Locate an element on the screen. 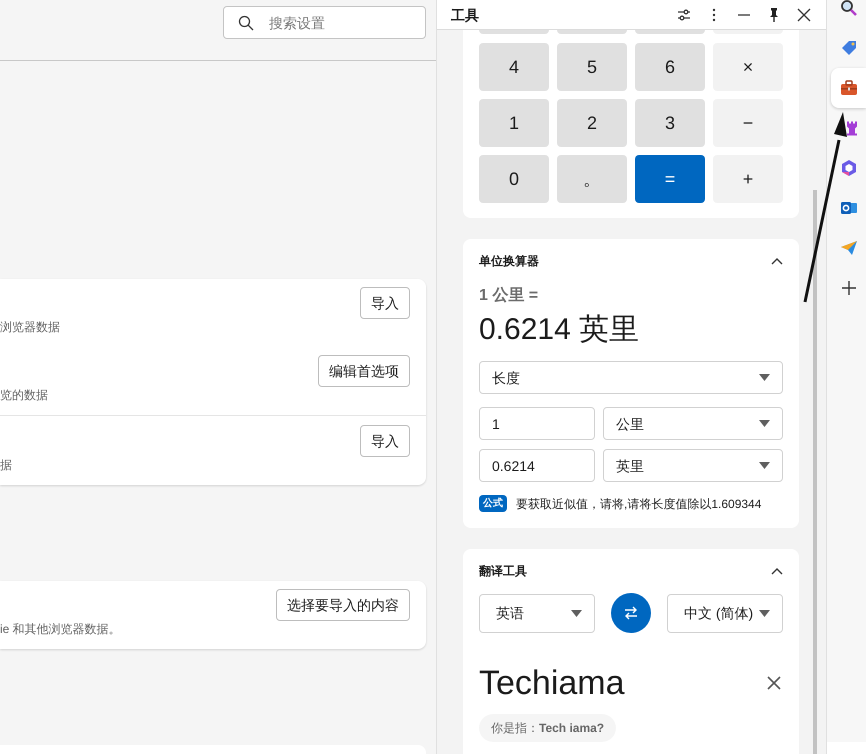 This screenshot has width=866, height=754. setting-description: 浏览器数据 is located at coordinates (30, 327).